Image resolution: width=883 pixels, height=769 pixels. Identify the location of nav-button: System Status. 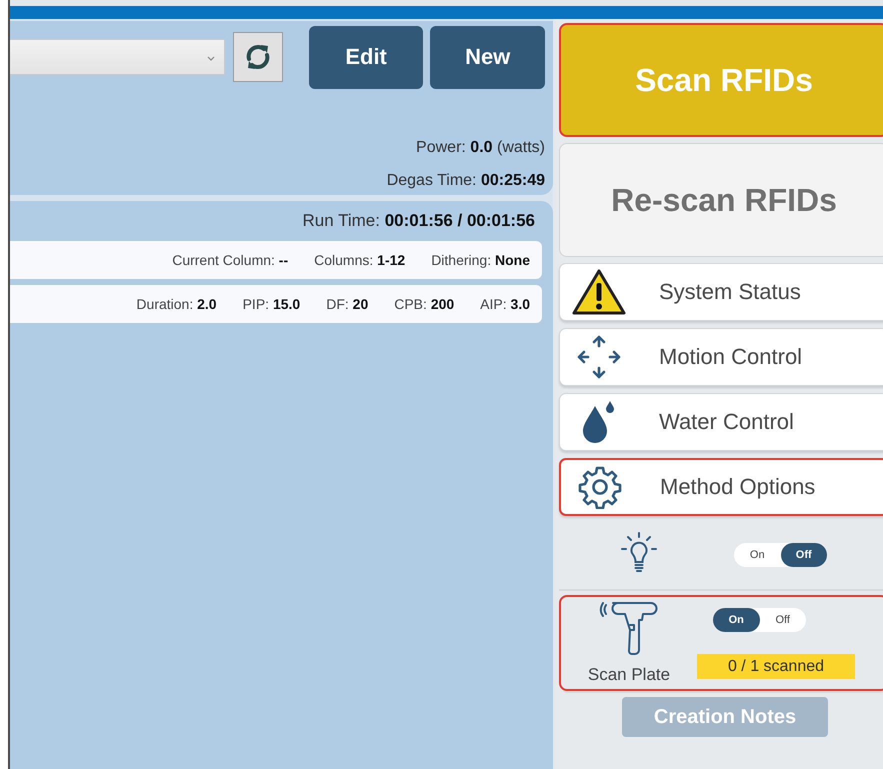
(721, 292).